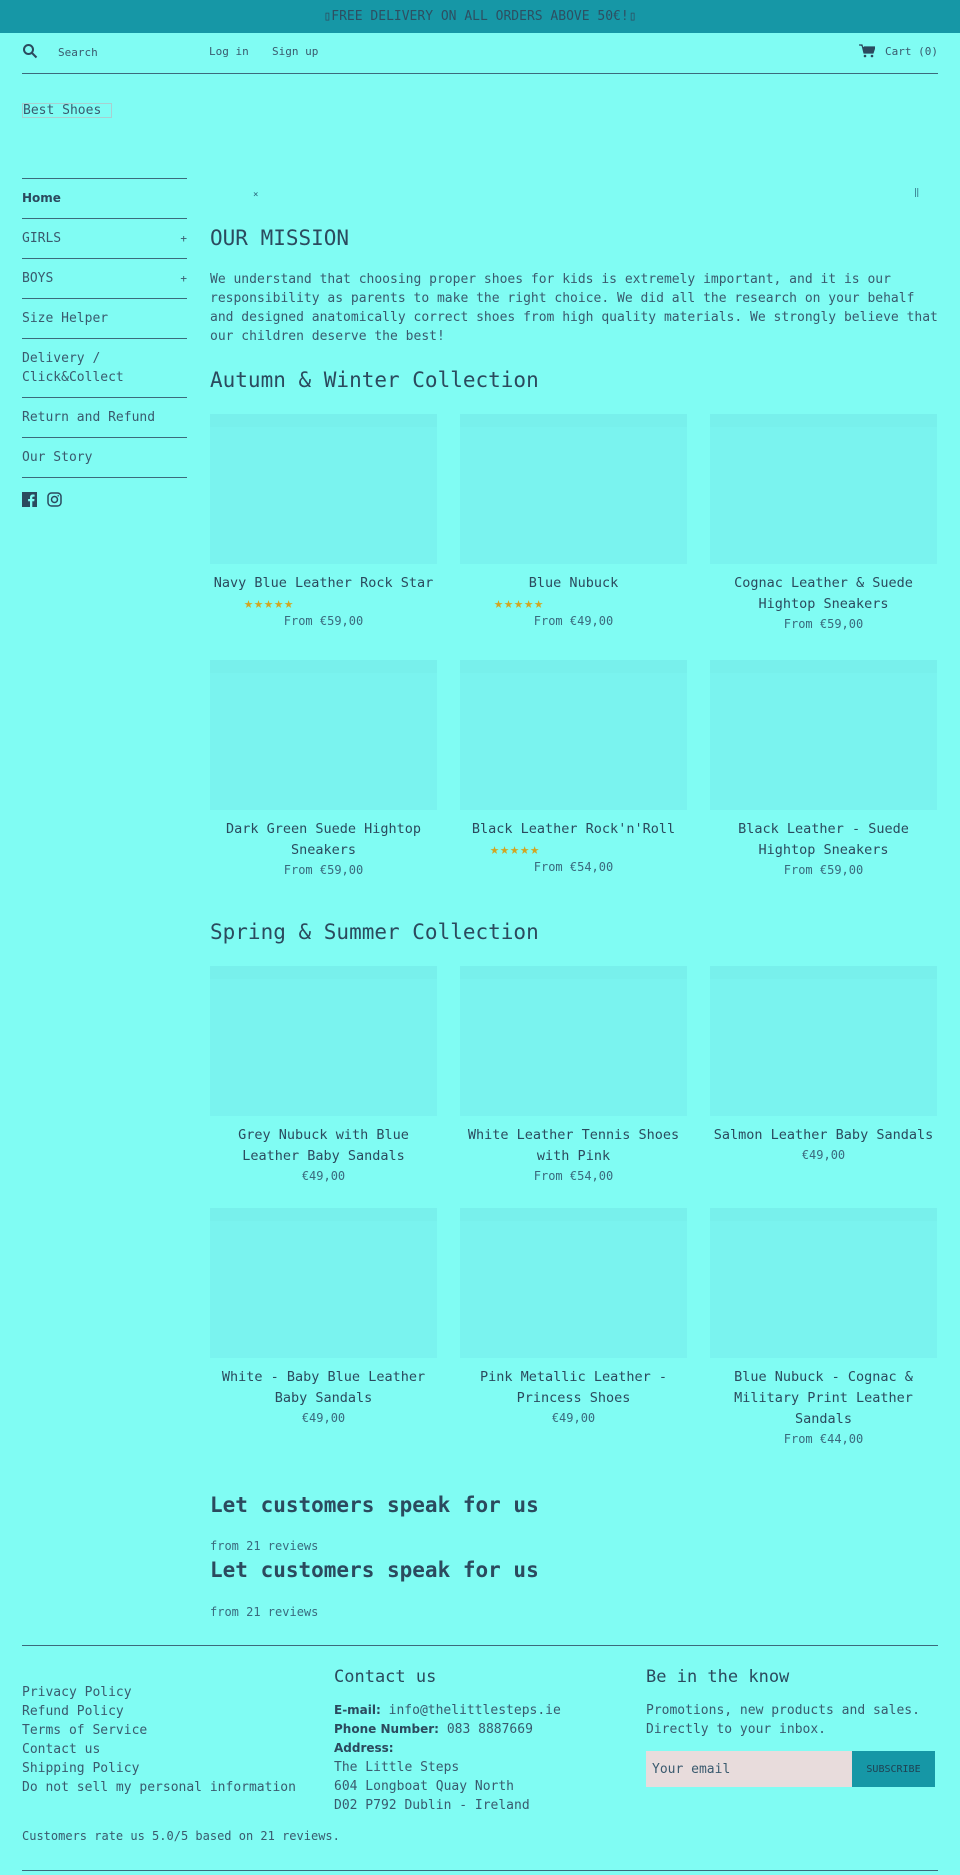 This screenshot has height=1875, width=960. I want to click on sidebar-item-label: Return and Refund, so click(89, 417).